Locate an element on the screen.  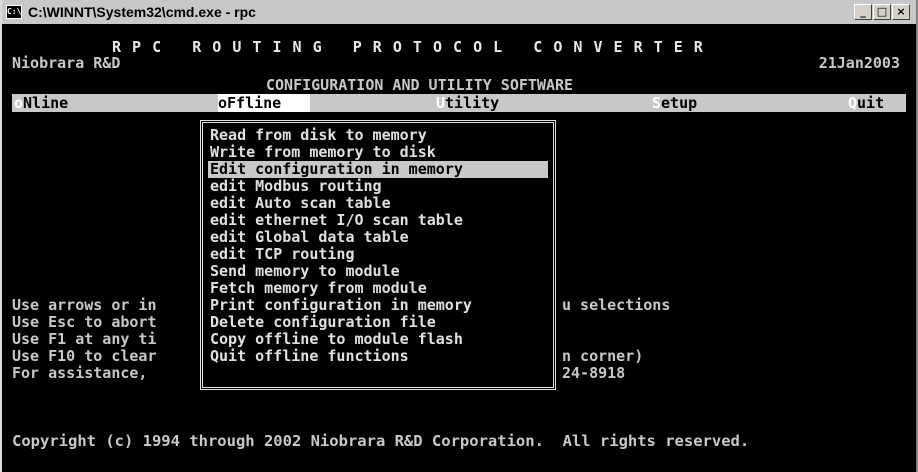
menu-utility-label: tility is located at coordinates (472, 103).